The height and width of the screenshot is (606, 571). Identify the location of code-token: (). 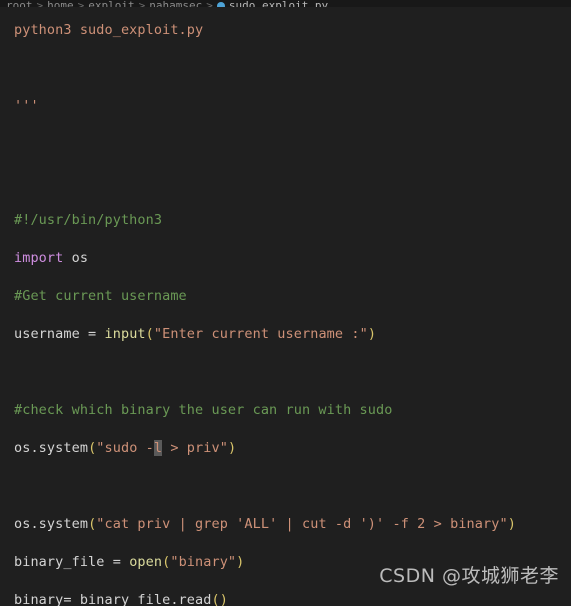
(219, 599).